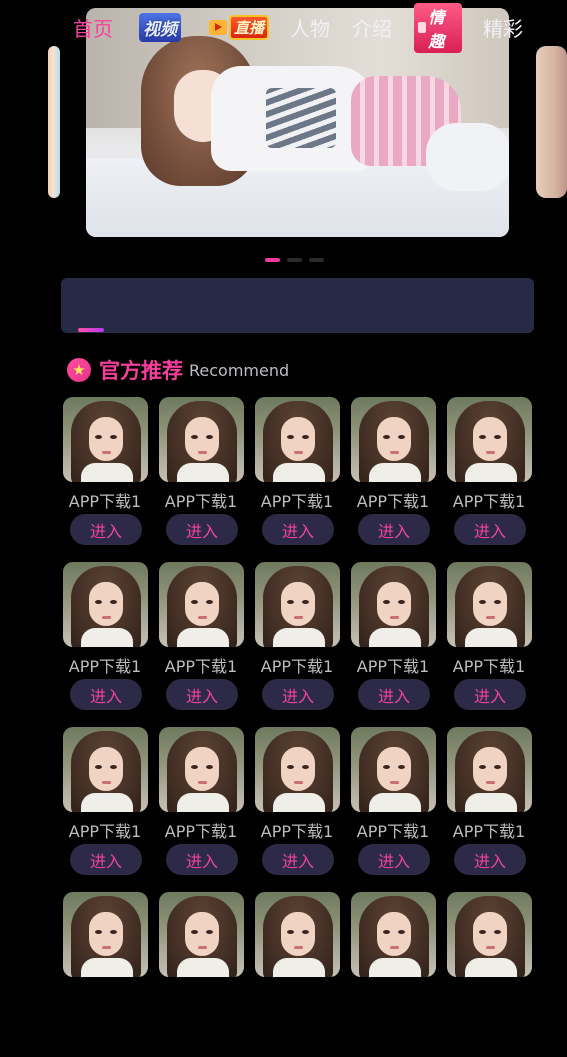  I want to click on banner-image-print, so click(301, 118).